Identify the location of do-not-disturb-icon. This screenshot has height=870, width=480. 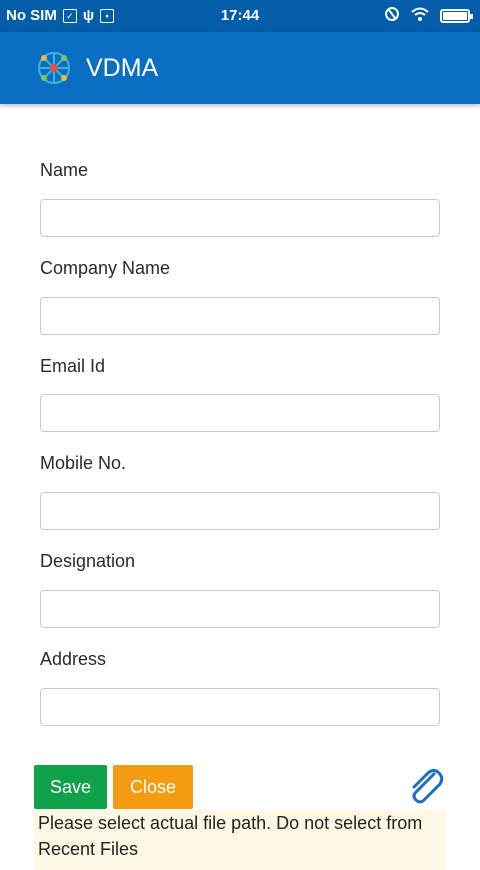
(392, 16).